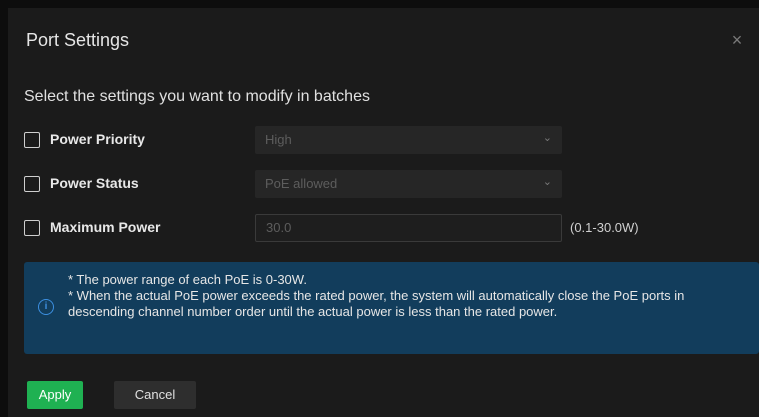  Describe the element at coordinates (97, 139) in the screenshot. I see `power-priority-label: Power Priority` at that location.